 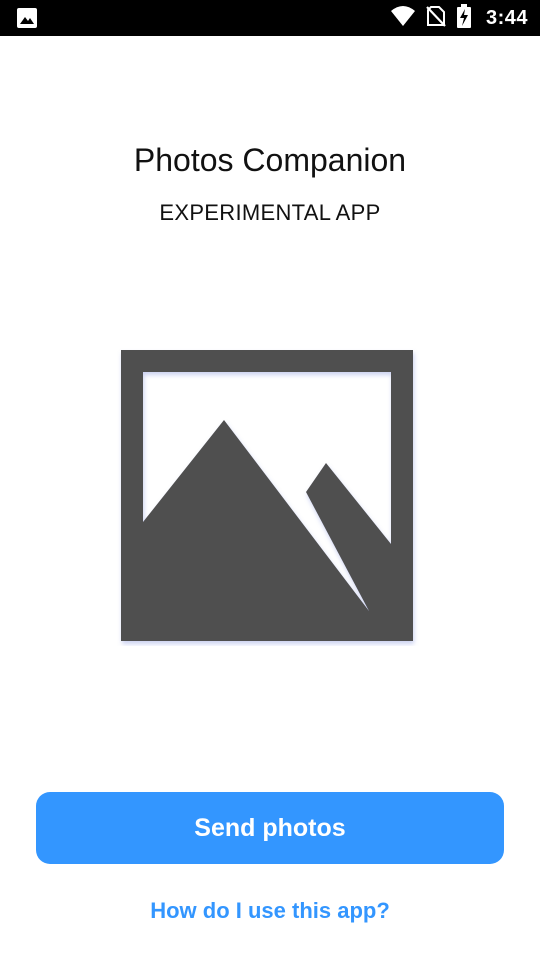 I want to click on app-subtitle: EXPERIMENTAL APP, so click(x=270, y=212).